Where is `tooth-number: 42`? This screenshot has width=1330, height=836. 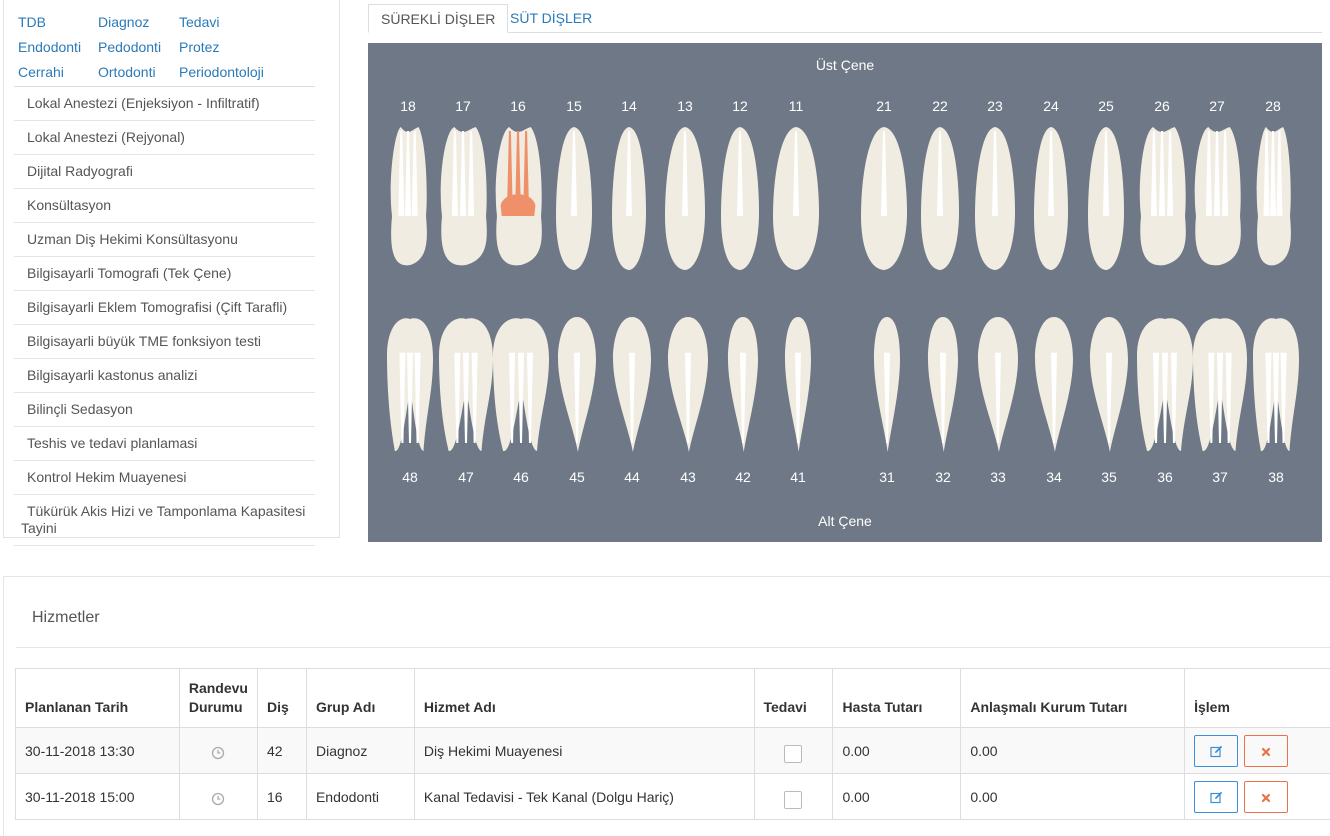 tooth-number: 42 is located at coordinates (281, 751).